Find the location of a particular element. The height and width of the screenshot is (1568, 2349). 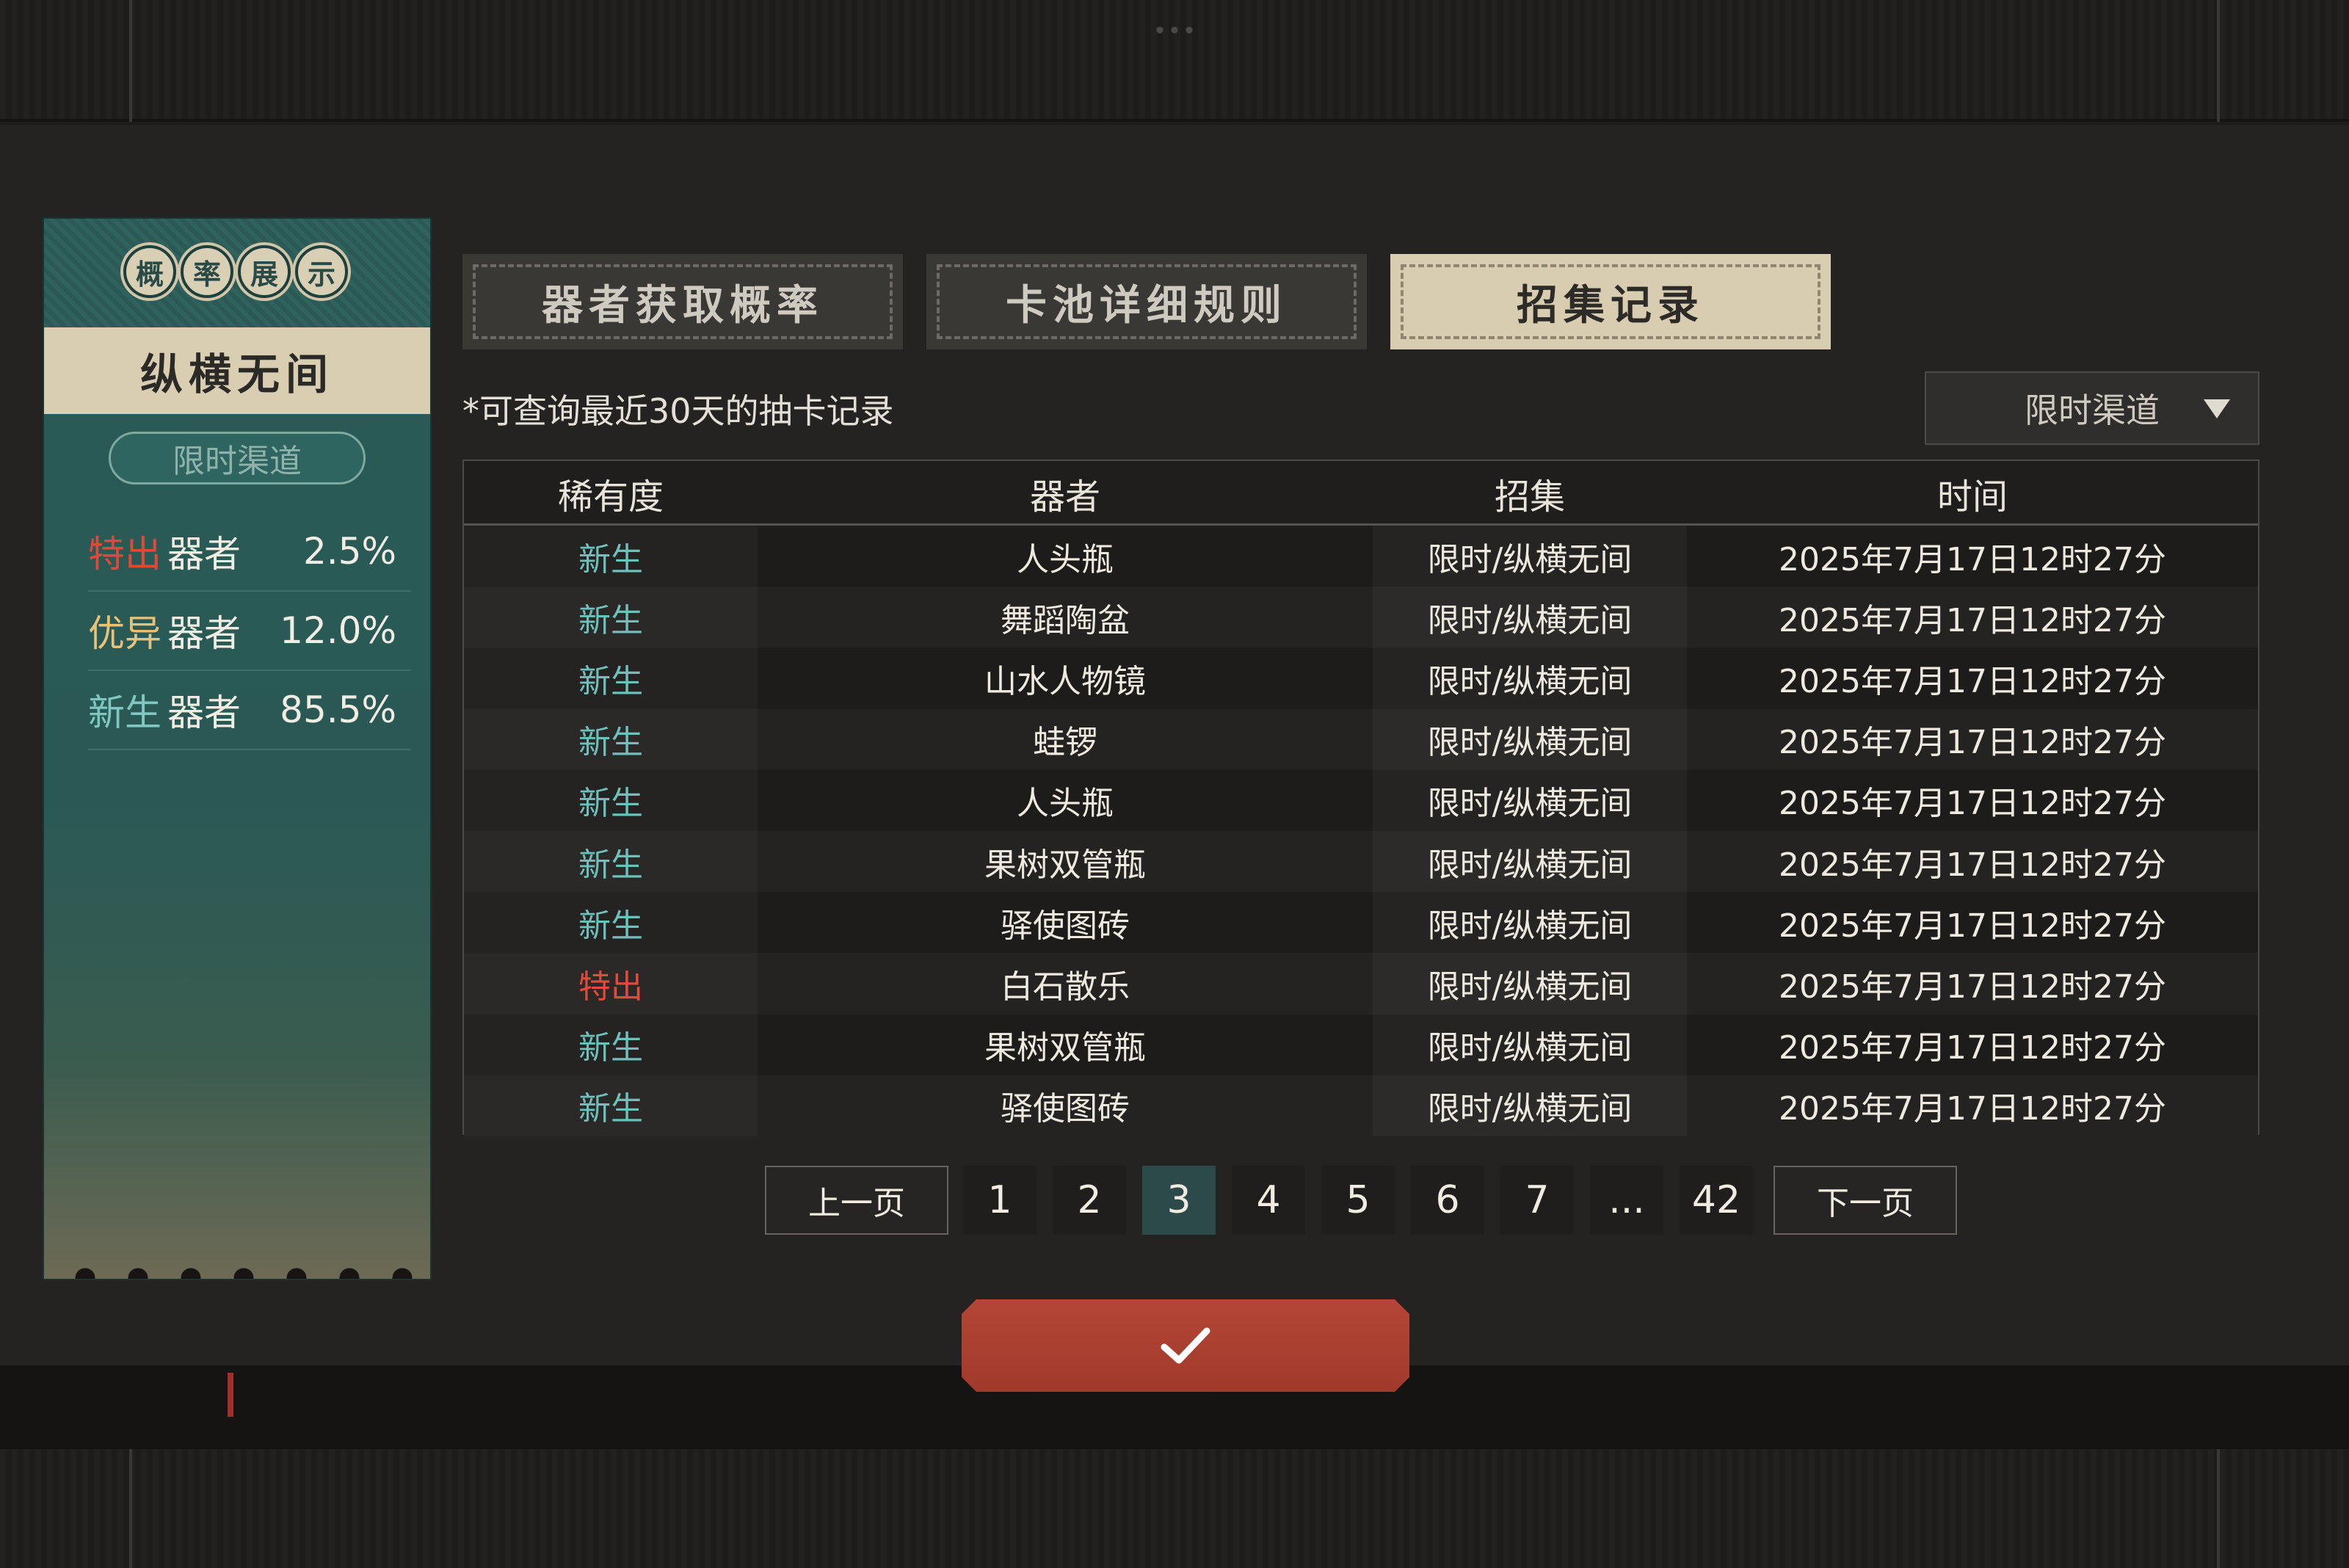

channel-dropdown-value: 限时渠道 is located at coordinates (2092, 411).